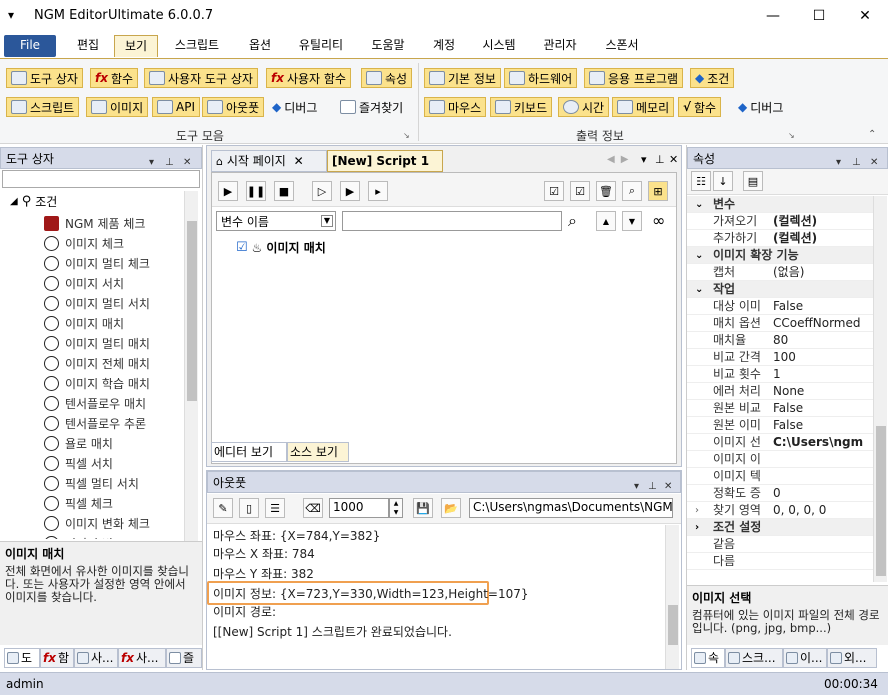 This screenshot has height=695, width=888. Describe the element at coordinates (580, 191) in the screenshot. I see `check-button: ☑` at that location.